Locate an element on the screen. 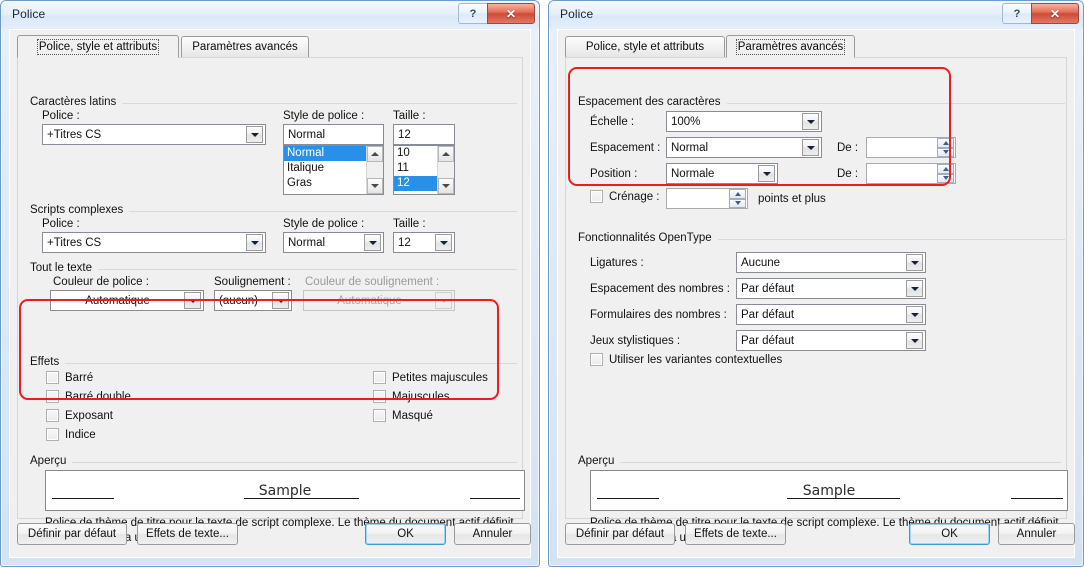 The height and width of the screenshot is (569, 1084). checkbox-label: Utiliser les variantes contextuelles is located at coordinates (696, 359).